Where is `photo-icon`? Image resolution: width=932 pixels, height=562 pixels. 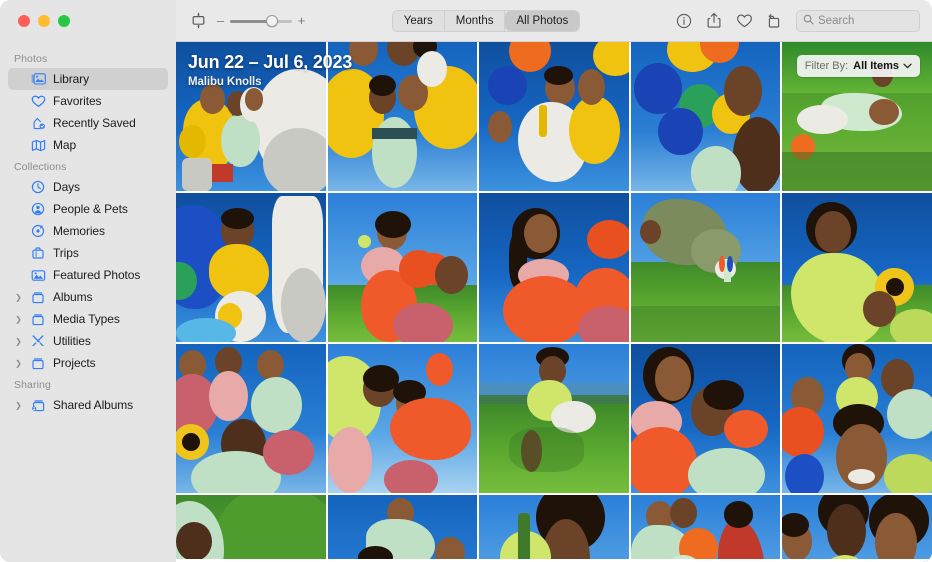 photo-icon is located at coordinates (38, 275).